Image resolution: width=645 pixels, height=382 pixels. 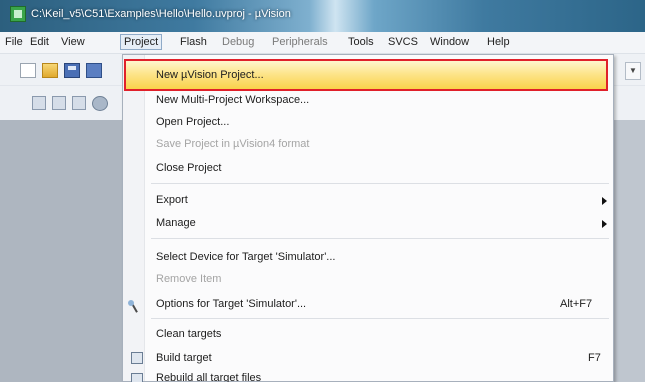 I want to click on editor-area, so click(x=629, y=251).